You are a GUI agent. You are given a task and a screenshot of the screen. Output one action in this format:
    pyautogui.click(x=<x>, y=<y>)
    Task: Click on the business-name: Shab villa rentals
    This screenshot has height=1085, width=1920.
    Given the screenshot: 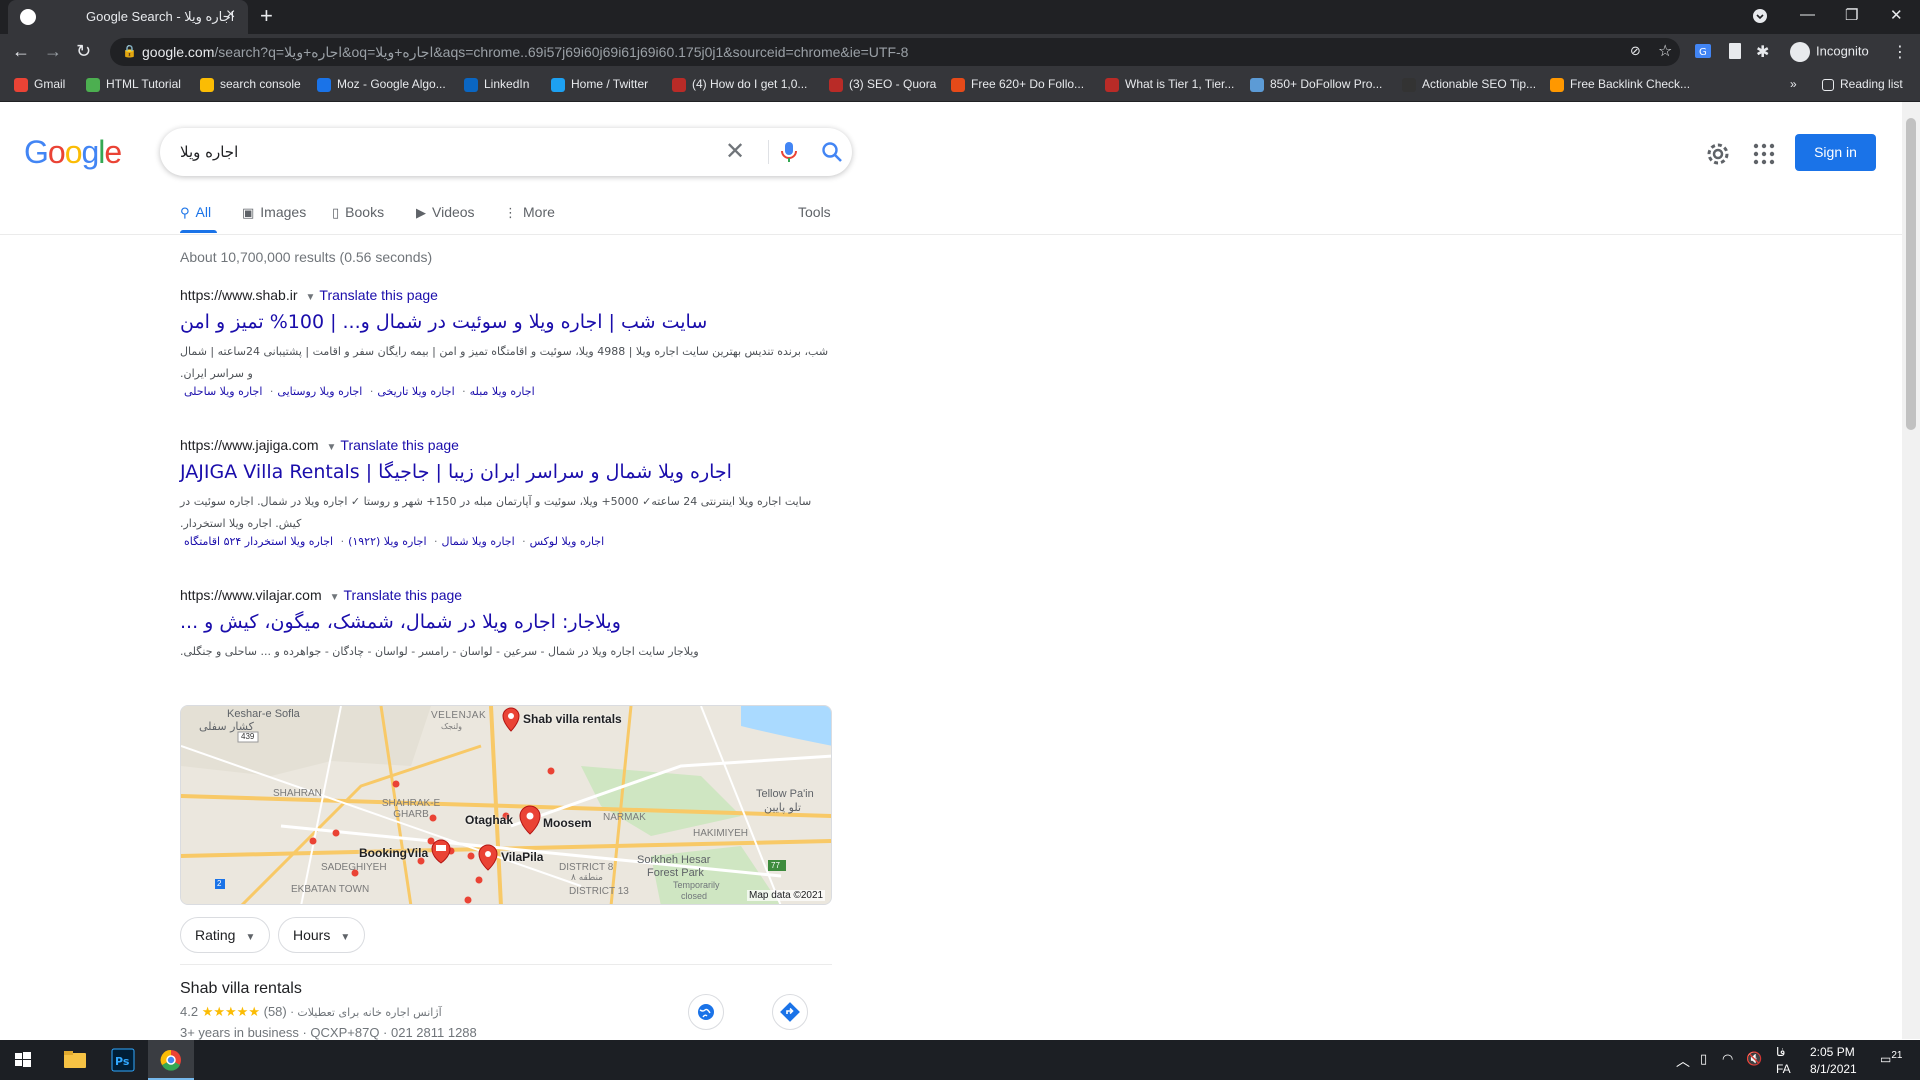 What is the action you would take?
    pyautogui.click(x=241, y=989)
    